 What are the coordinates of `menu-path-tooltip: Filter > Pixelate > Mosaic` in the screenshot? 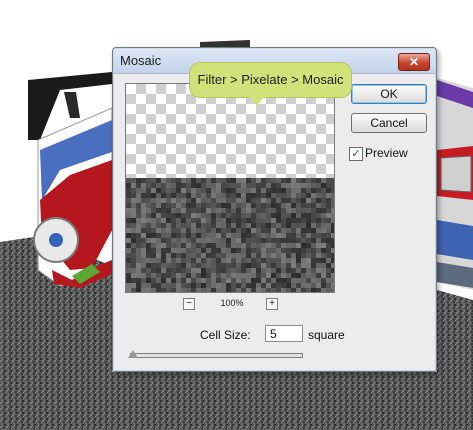 It's located at (270, 80).